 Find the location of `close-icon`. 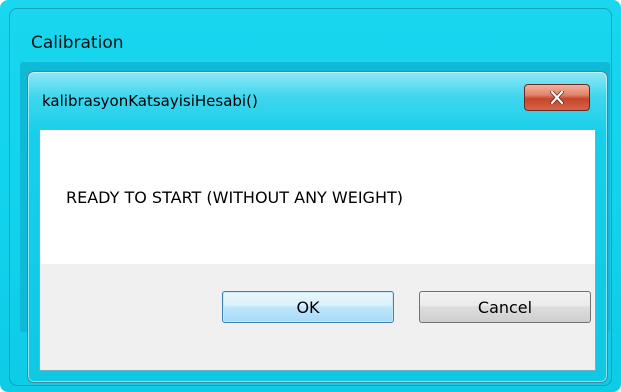

close-icon is located at coordinates (557, 97).